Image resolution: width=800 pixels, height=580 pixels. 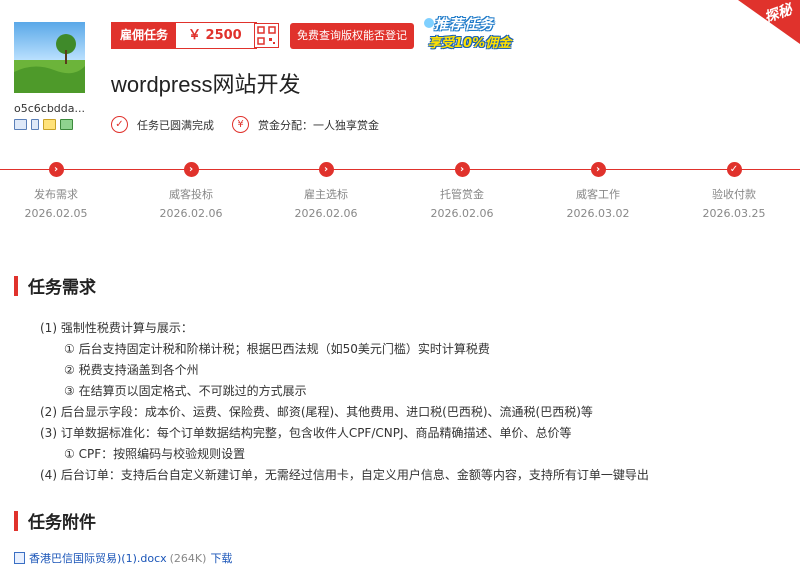 I want to click on verification-icons, so click(x=43, y=124).